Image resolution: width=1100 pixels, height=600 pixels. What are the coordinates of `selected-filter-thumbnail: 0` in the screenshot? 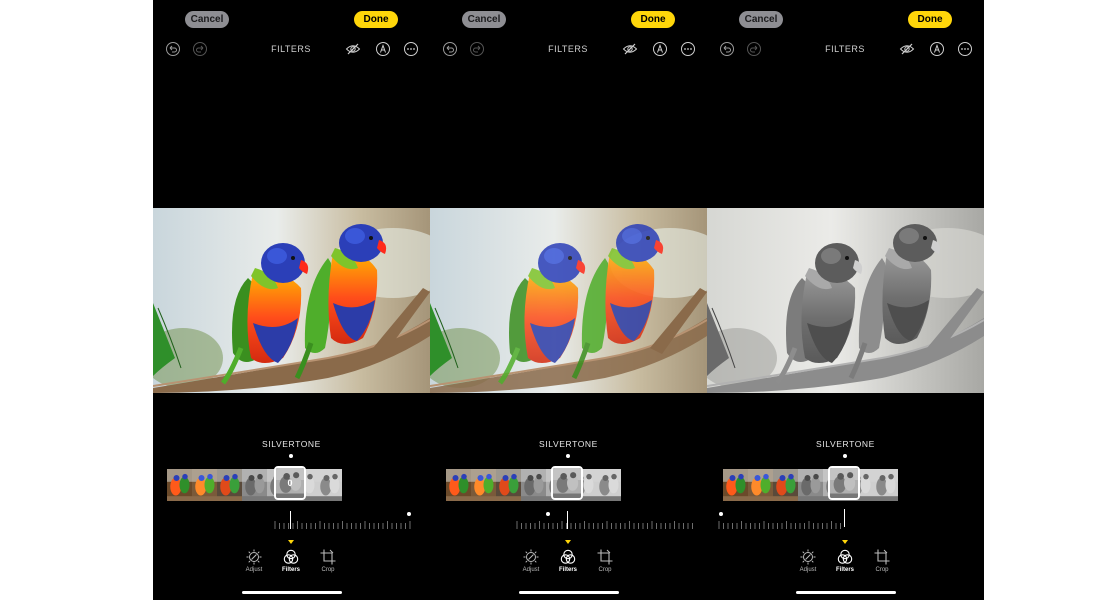 It's located at (290, 483).